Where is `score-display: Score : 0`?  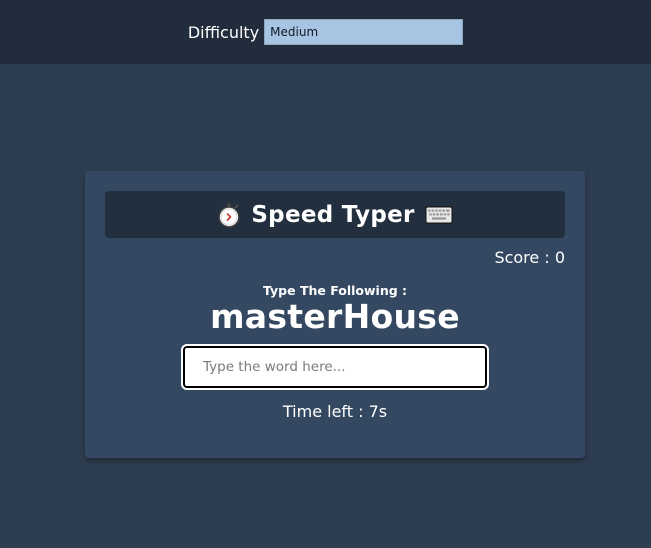 score-display: Score : 0 is located at coordinates (529, 257).